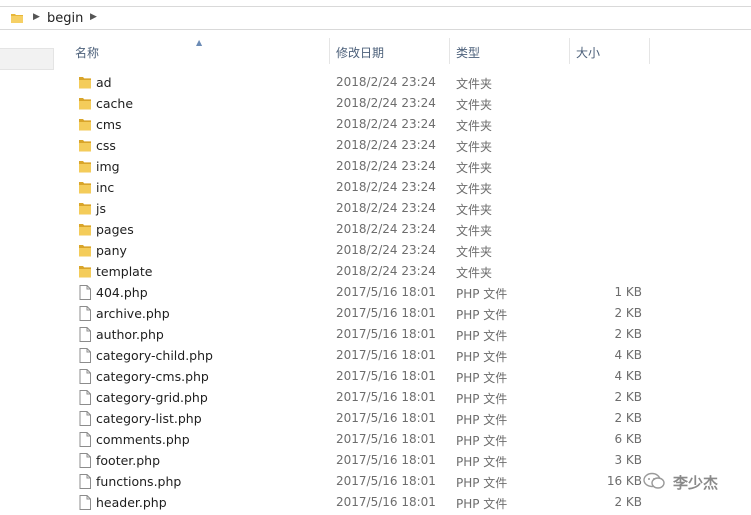 This screenshot has width=751, height=515. Describe the element at coordinates (65, 18) in the screenshot. I see `address-path: begin` at that location.